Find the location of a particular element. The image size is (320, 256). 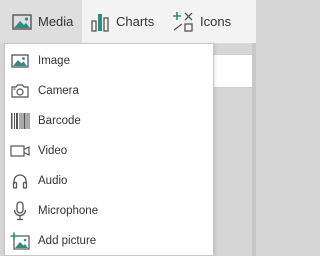

menu-item-barcode: Barcode is located at coordinates (109, 121).